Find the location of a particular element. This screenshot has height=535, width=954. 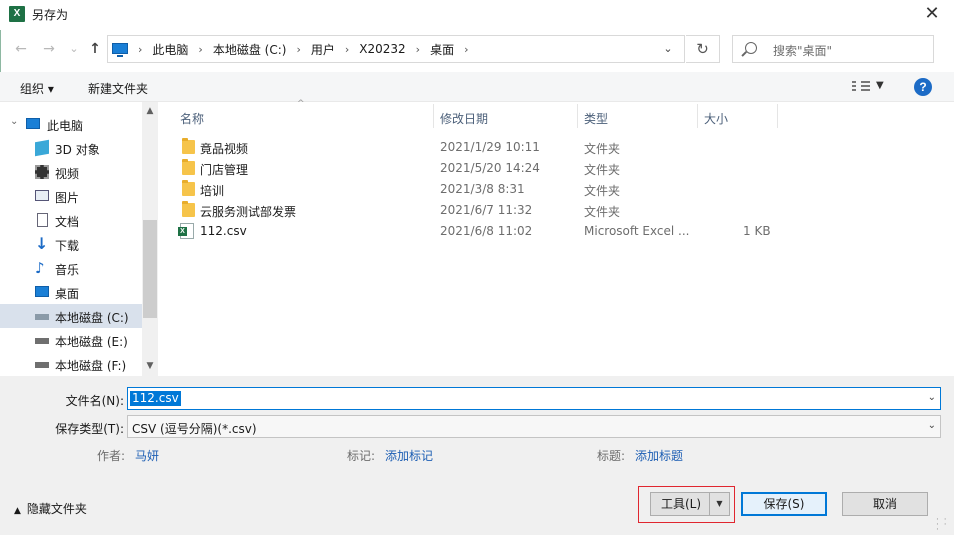

breadcrumb-item: 此电脑 is located at coordinates (170, 49).